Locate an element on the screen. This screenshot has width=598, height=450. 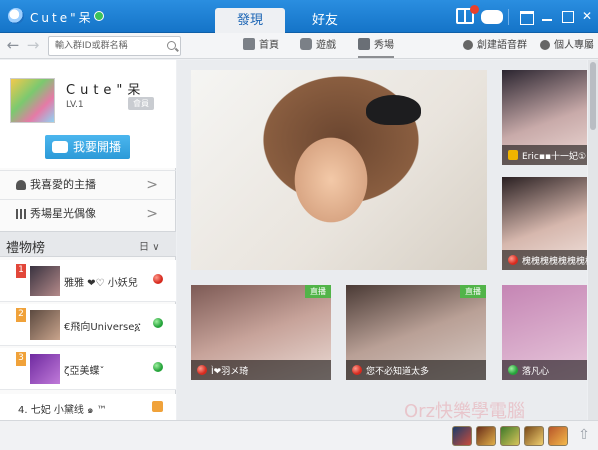
stream-name: Eric▪▪十一妃① is located at coordinates (554, 157).